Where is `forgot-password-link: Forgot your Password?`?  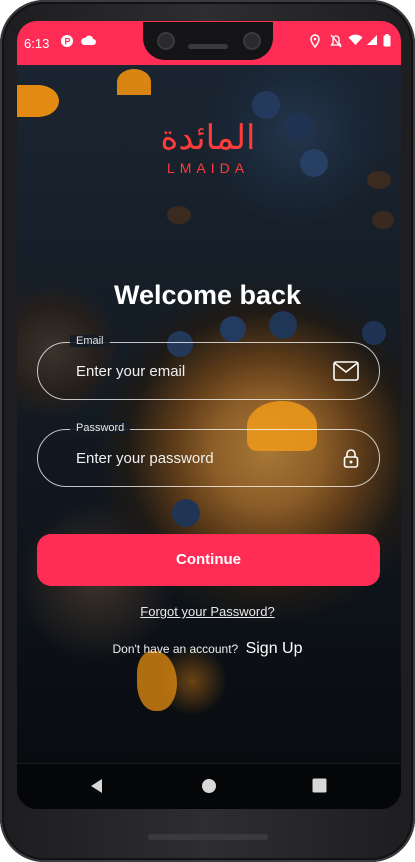
forgot-password-link: Forgot your Password? is located at coordinates (207, 611).